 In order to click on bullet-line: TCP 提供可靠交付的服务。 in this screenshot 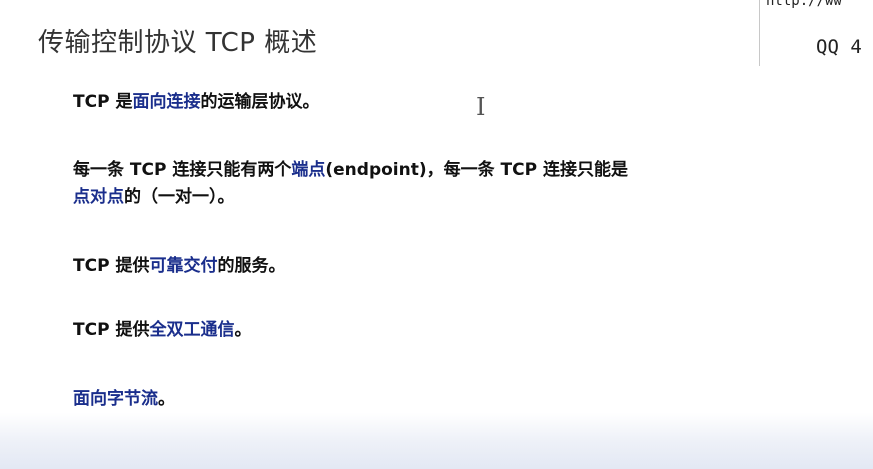, I will do `click(179, 266)`.